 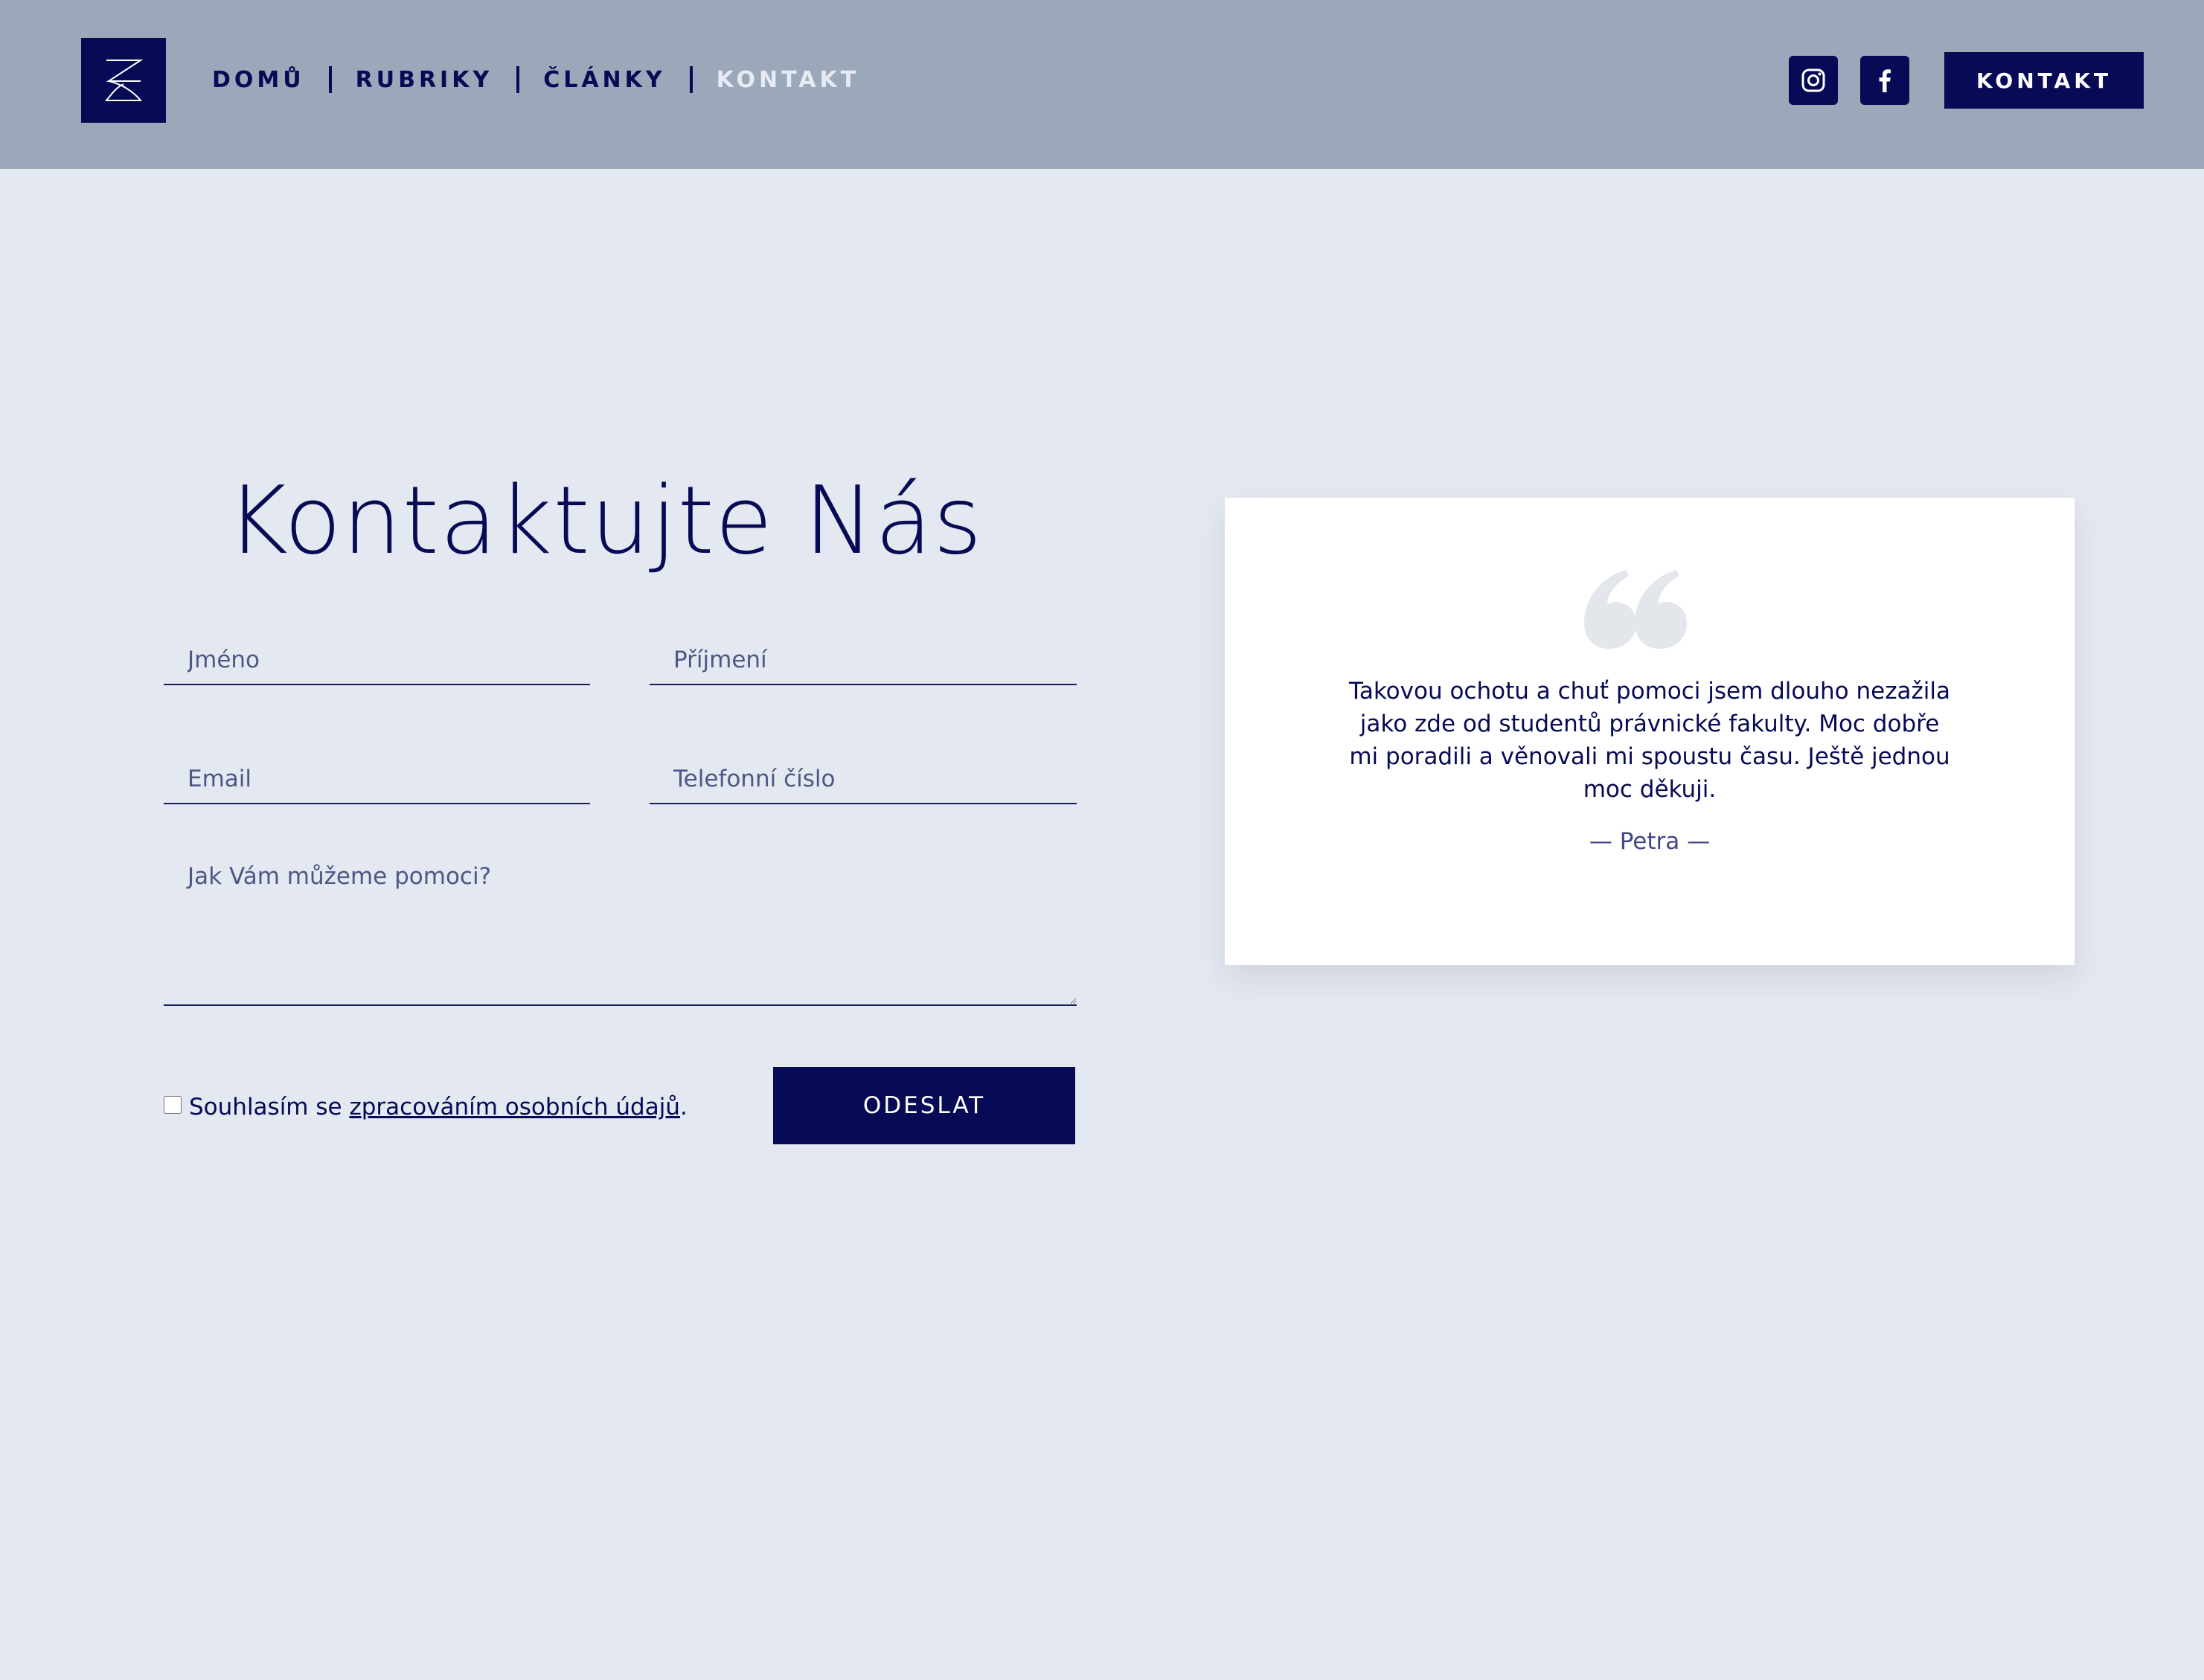 I want to click on nav-item-clanky: ČLÁNKY, so click(x=604, y=80).